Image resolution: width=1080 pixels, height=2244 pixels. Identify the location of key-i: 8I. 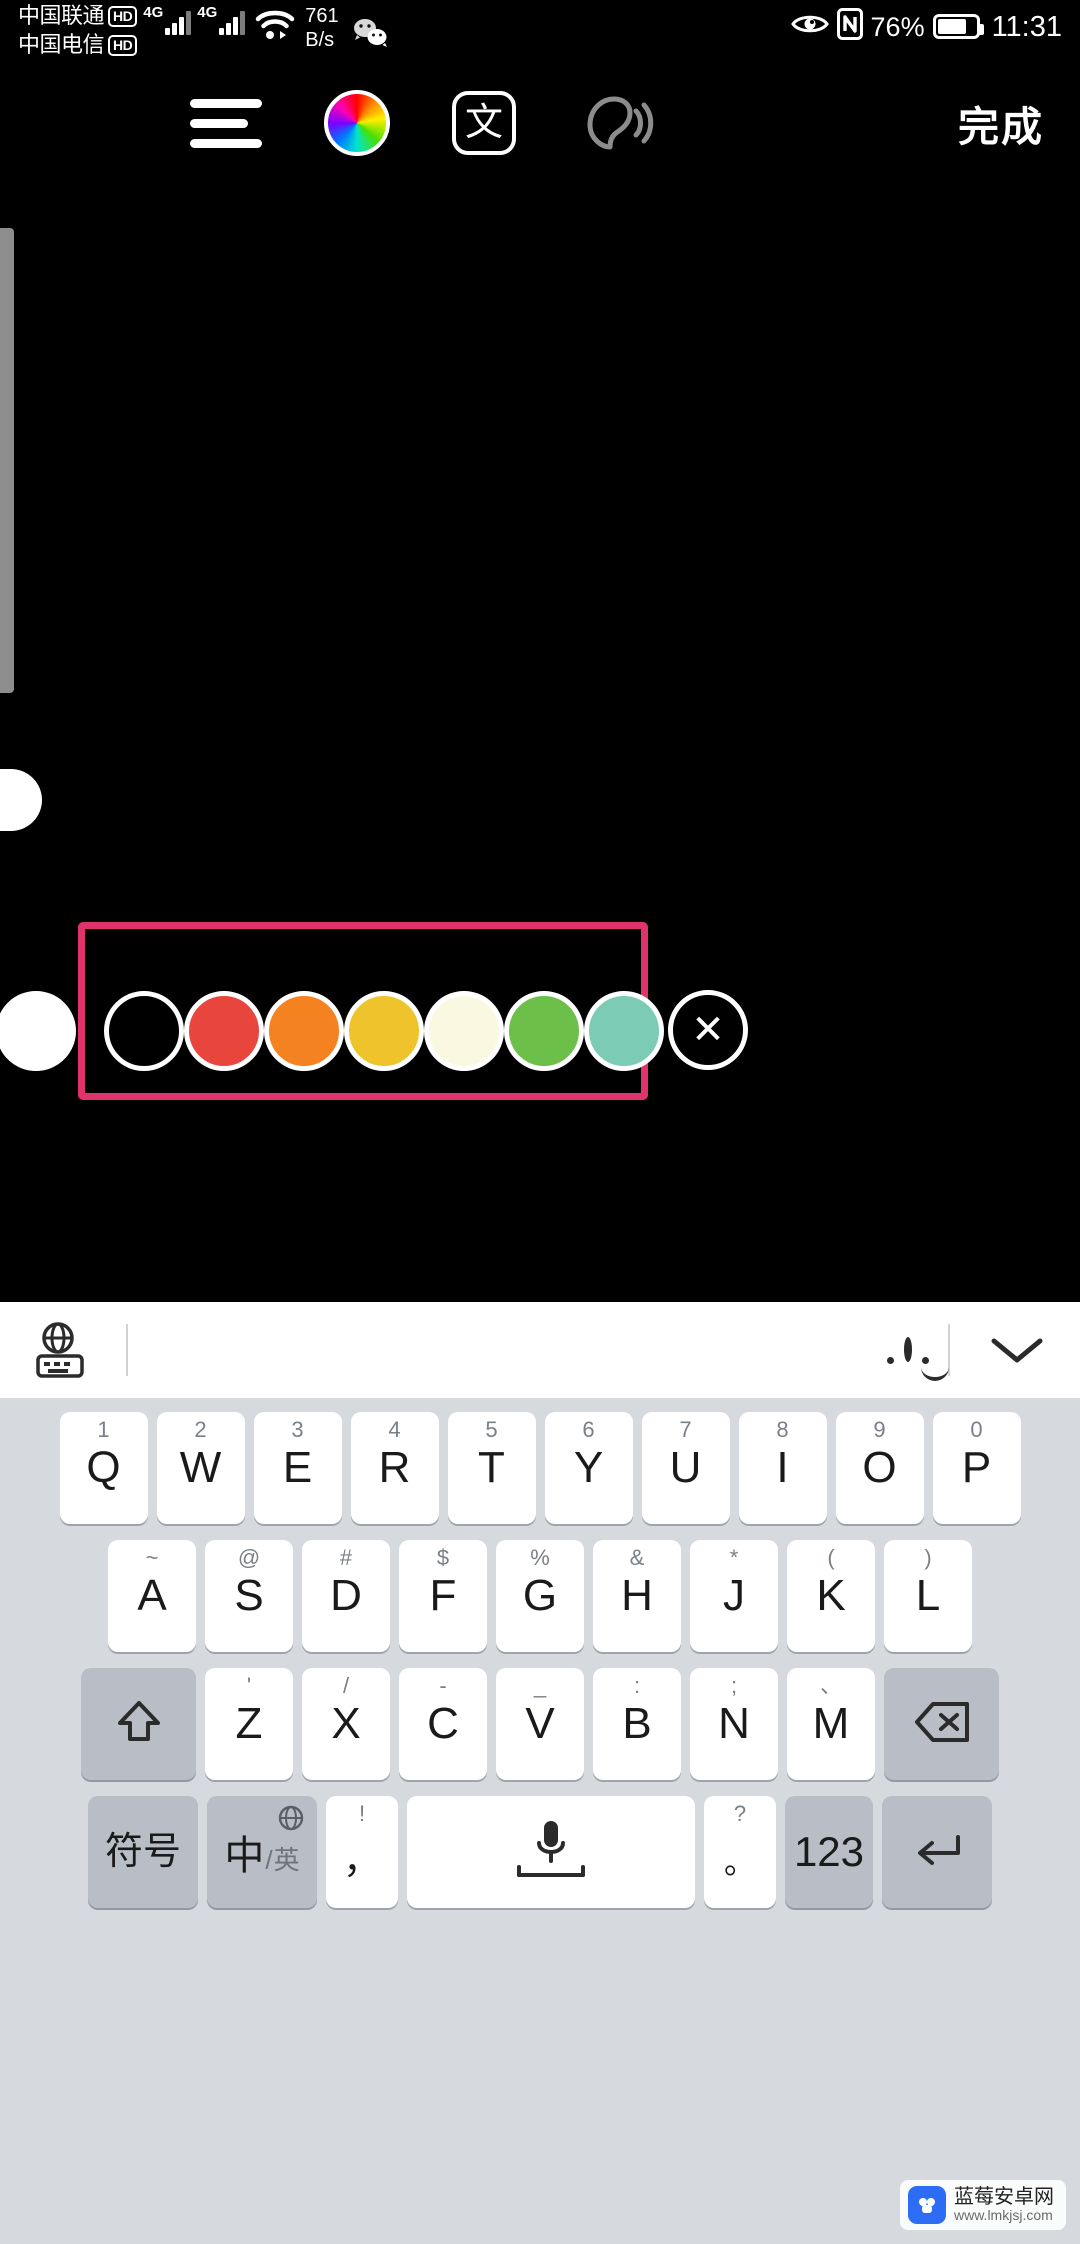
(782, 1468).